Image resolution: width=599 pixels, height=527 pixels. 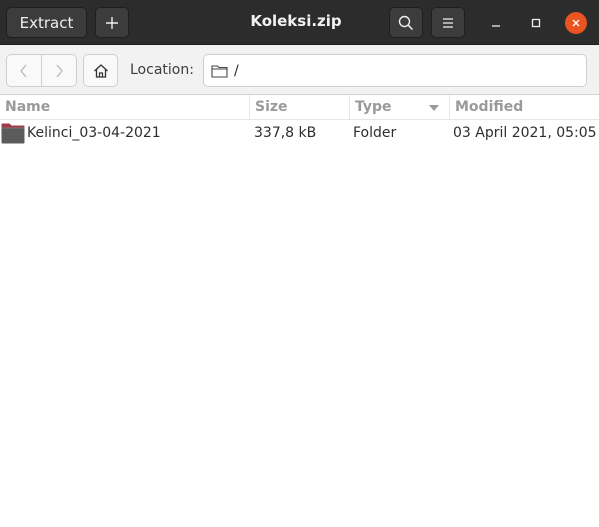 What do you see at coordinates (524, 107) in the screenshot?
I see `column-header-modified: Modified` at bounding box center [524, 107].